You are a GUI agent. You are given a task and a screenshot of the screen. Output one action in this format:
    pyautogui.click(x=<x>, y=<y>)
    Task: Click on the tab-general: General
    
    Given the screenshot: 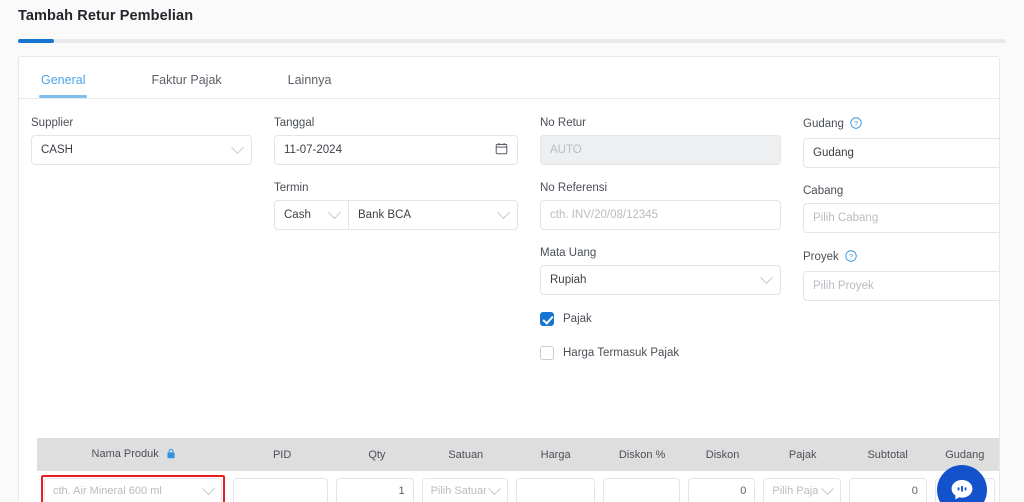 What is the action you would take?
    pyautogui.click(x=63, y=85)
    